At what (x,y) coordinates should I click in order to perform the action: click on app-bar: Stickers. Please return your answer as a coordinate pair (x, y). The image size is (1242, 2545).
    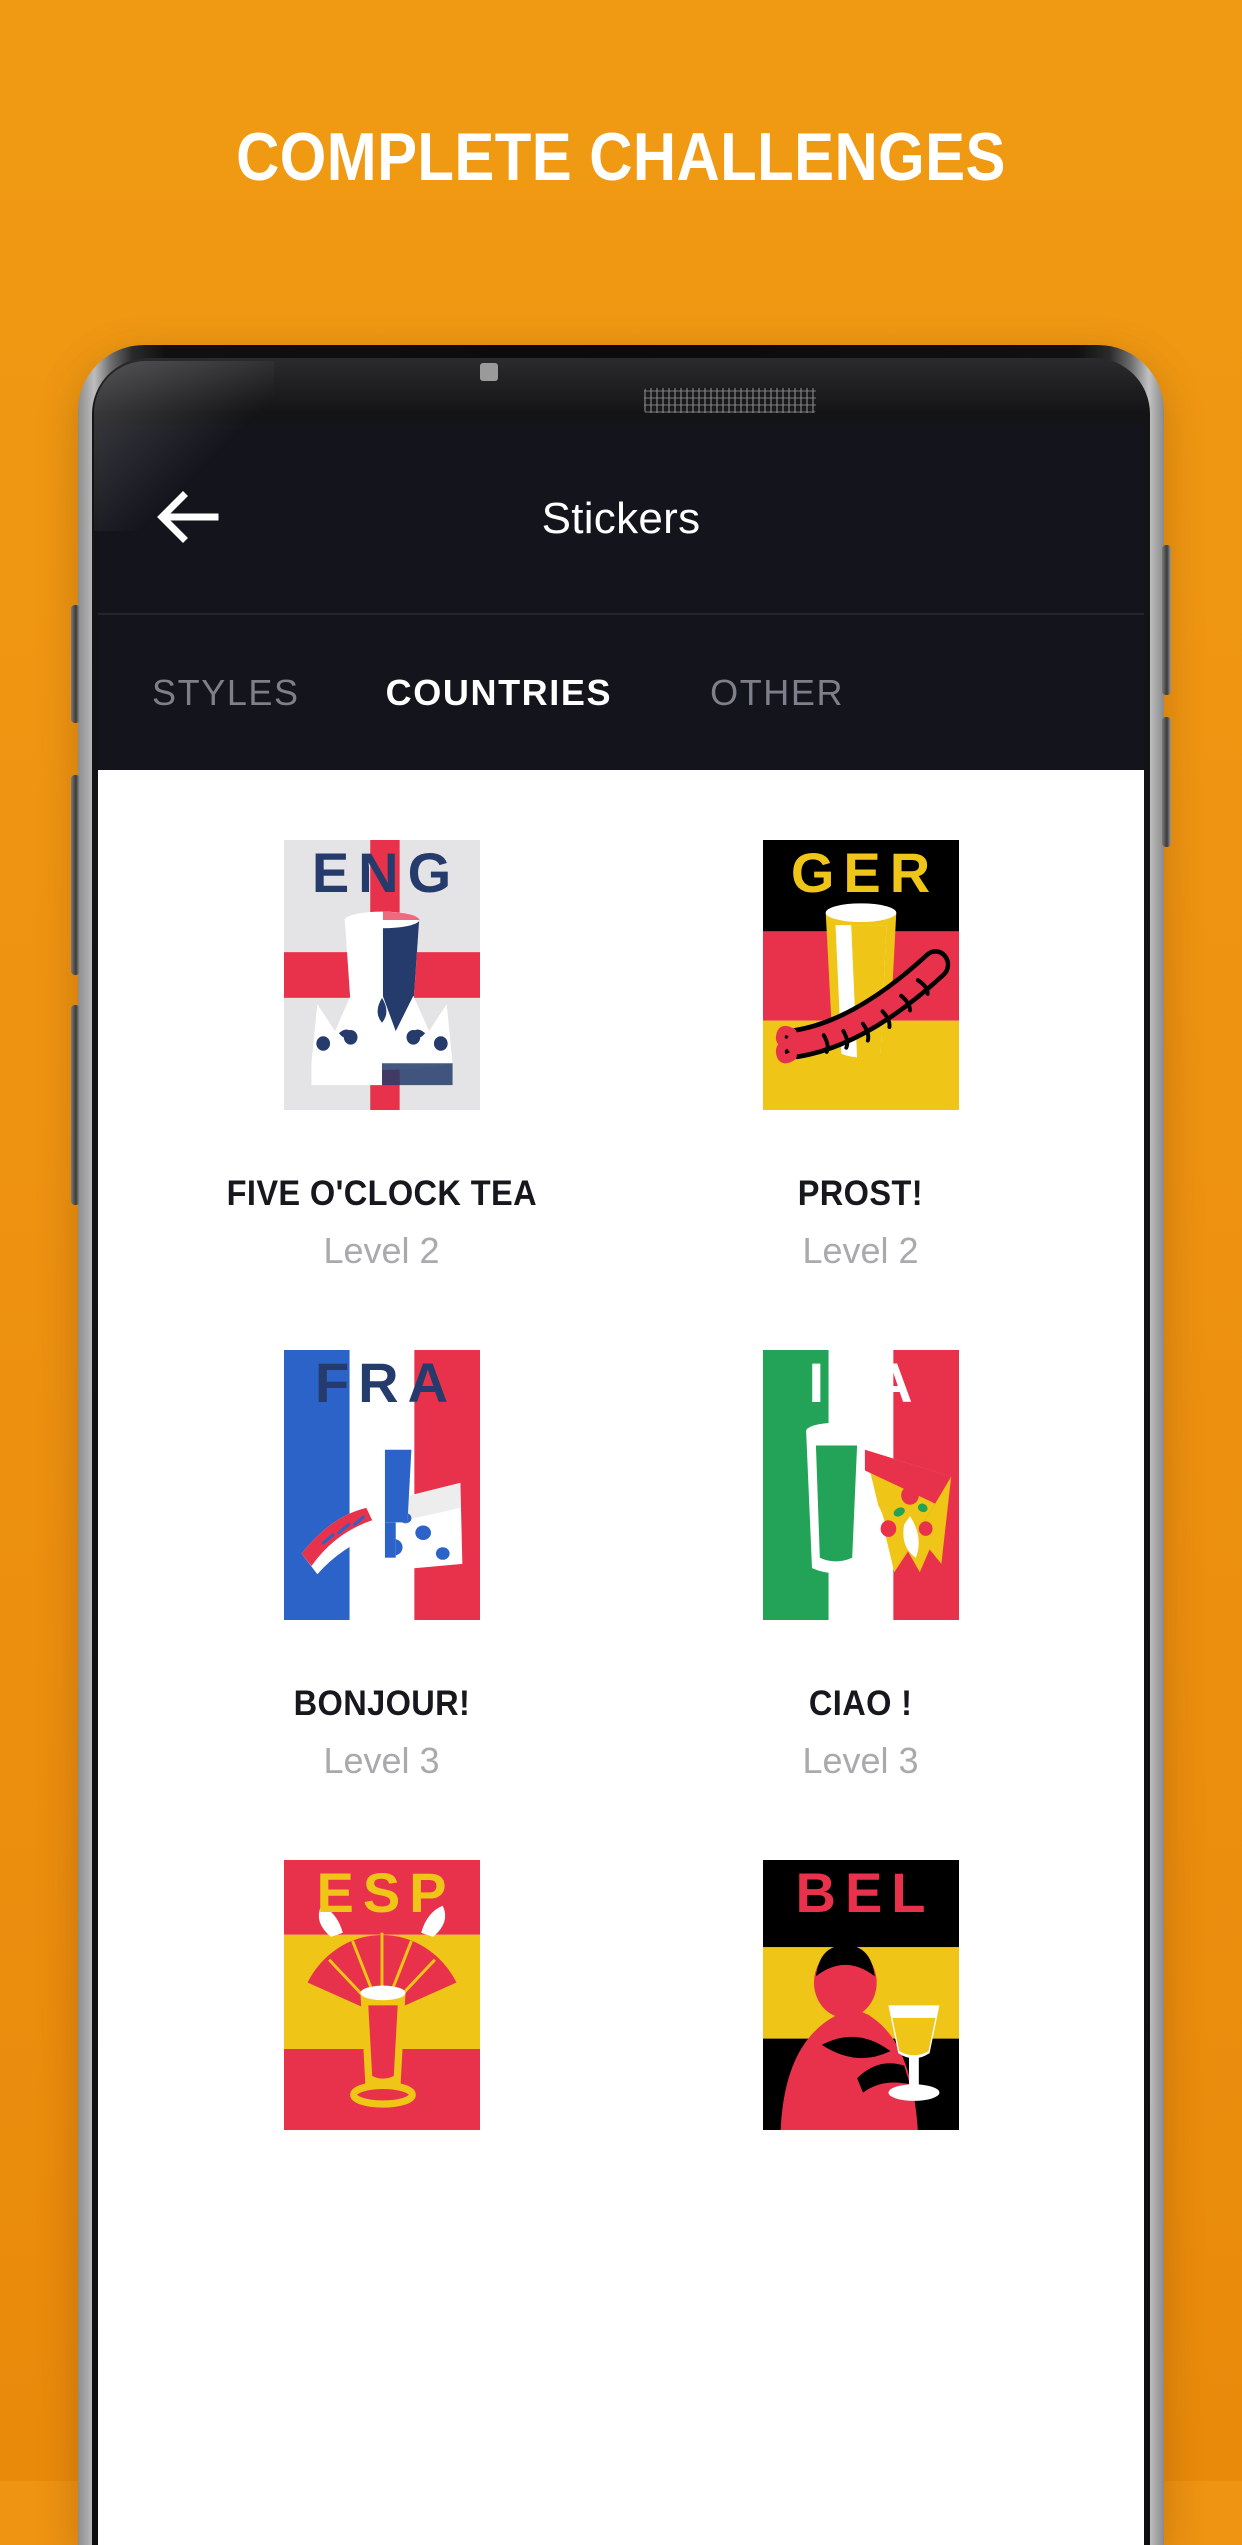
    Looking at the image, I should click on (621, 519).